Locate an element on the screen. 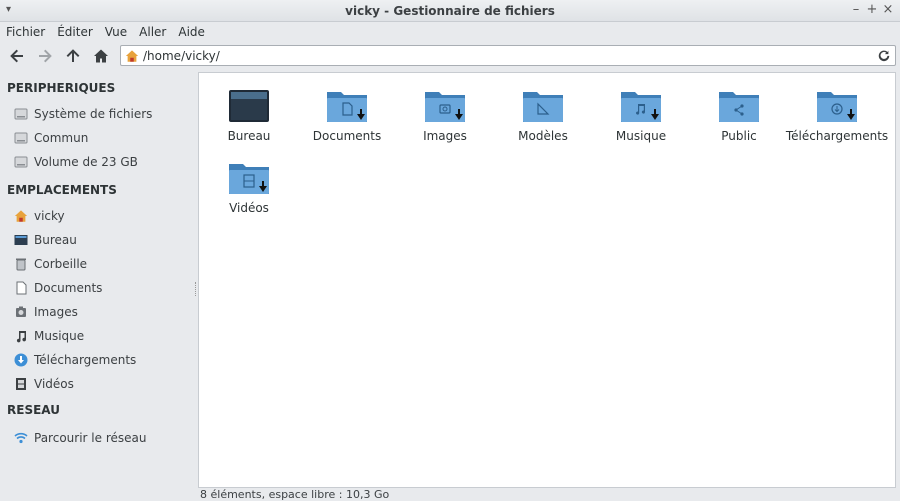 Image resolution: width=900 pixels, height=501 pixels. file-item-label: Modèles is located at coordinates (543, 136).